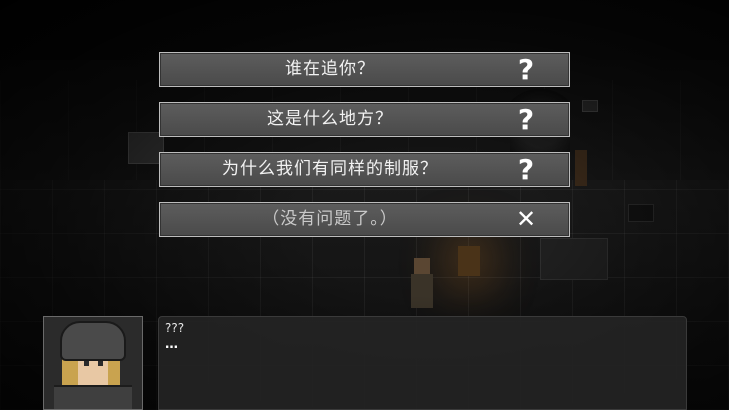 This screenshot has height=410, width=729. I want to click on choice-no-more-questions: （没有问题了。） ✕, so click(364, 219).